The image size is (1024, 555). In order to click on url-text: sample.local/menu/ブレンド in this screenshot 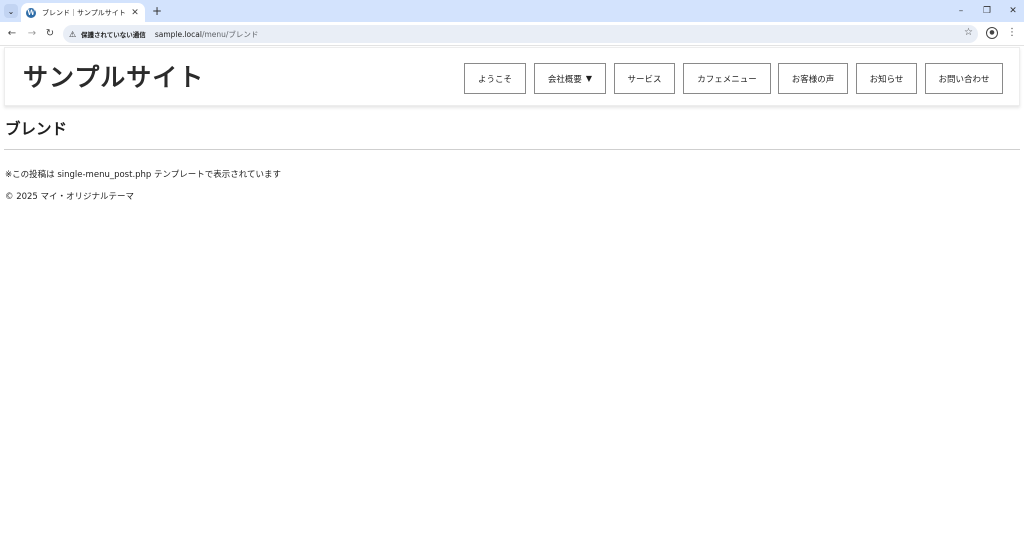, I will do `click(207, 34)`.